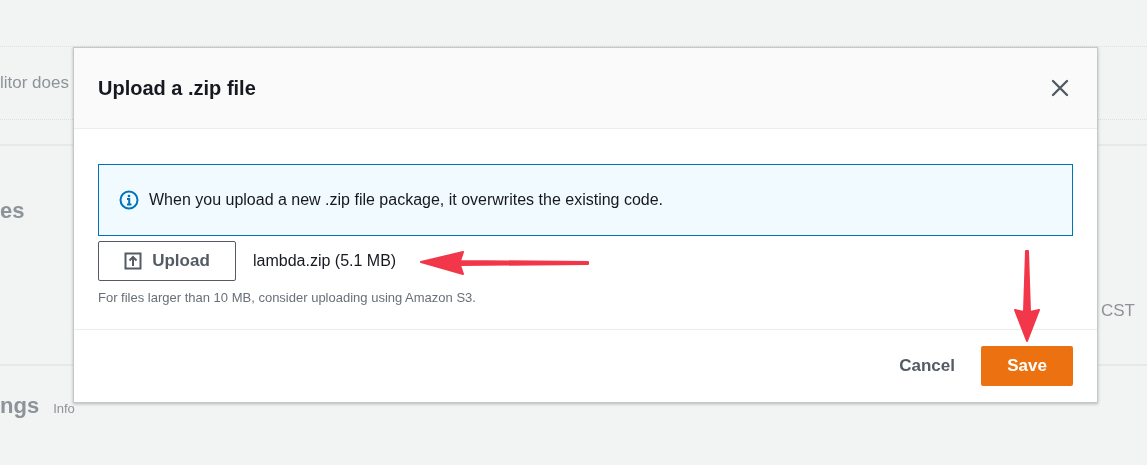 This screenshot has height=465, width=1147. I want to click on background-text: CST, so click(1118, 311).